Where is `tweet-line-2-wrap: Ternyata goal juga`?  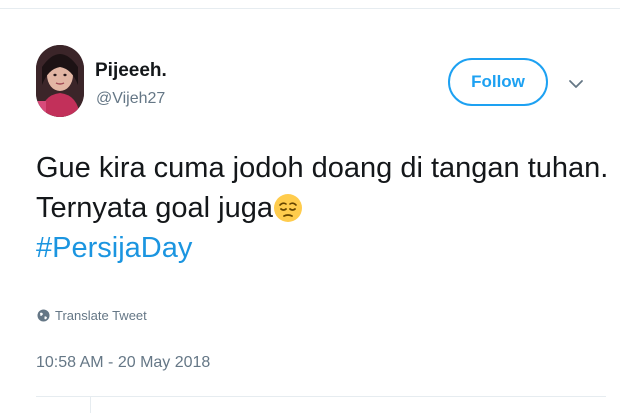
tweet-line-2-wrap: Ternyata goal juga is located at coordinates (321, 208).